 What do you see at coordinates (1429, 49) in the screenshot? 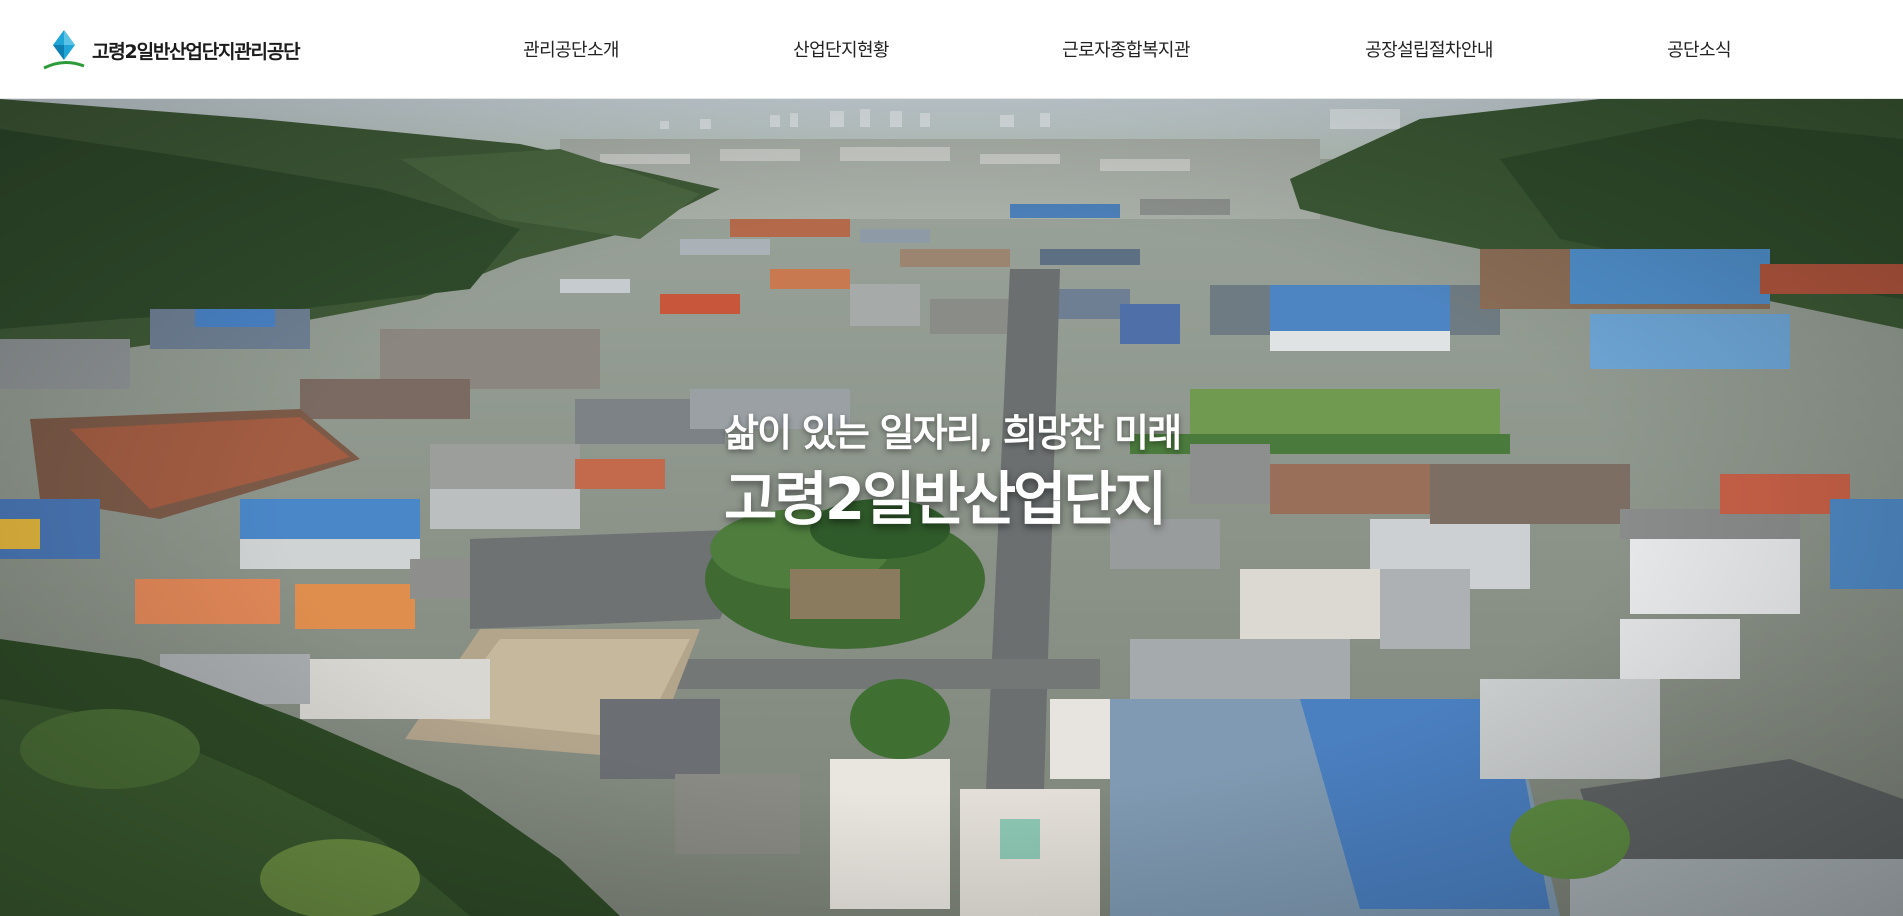
I see `nav-item-factory-guide: 공장설립절차안내` at bounding box center [1429, 49].